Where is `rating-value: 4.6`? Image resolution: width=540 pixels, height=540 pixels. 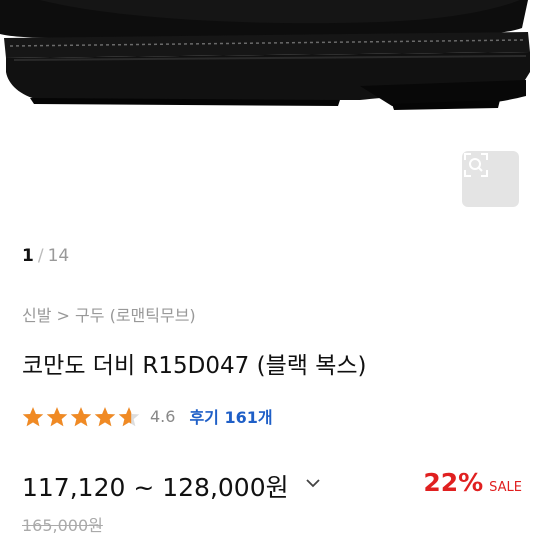 rating-value: 4.6 is located at coordinates (163, 416).